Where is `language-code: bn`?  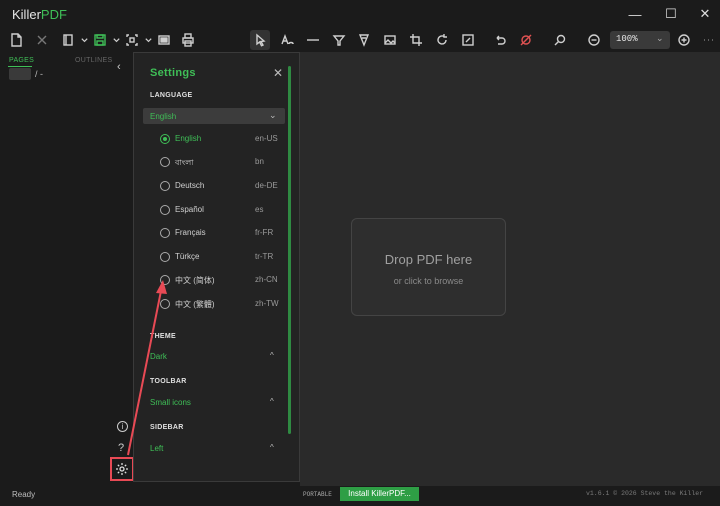
language-code: bn is located at coordinates (259, 161).